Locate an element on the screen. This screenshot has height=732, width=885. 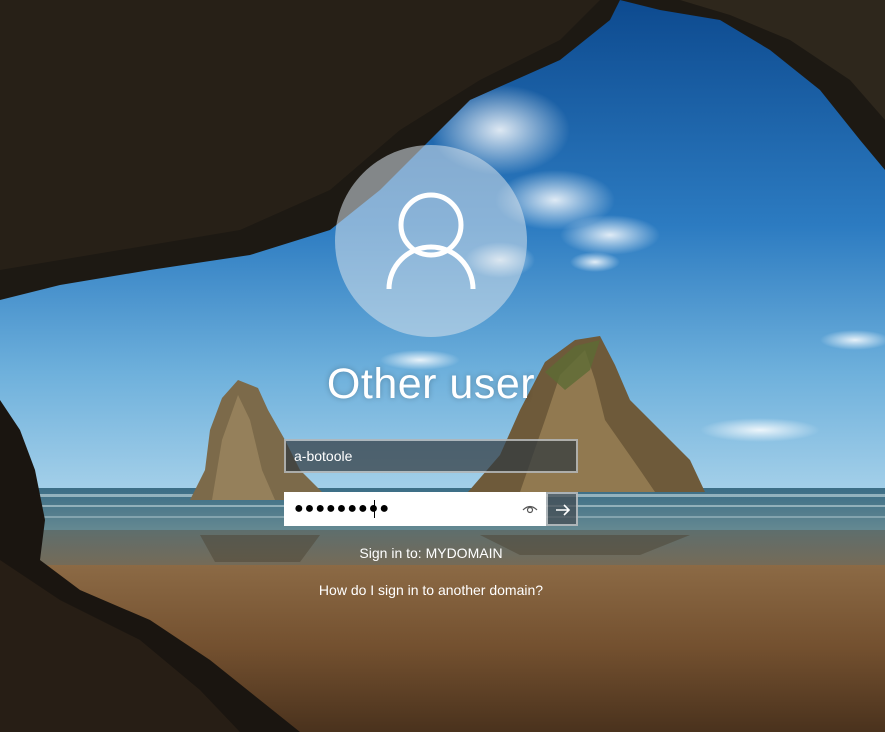
submit-button is located at coordinates (562, 509).